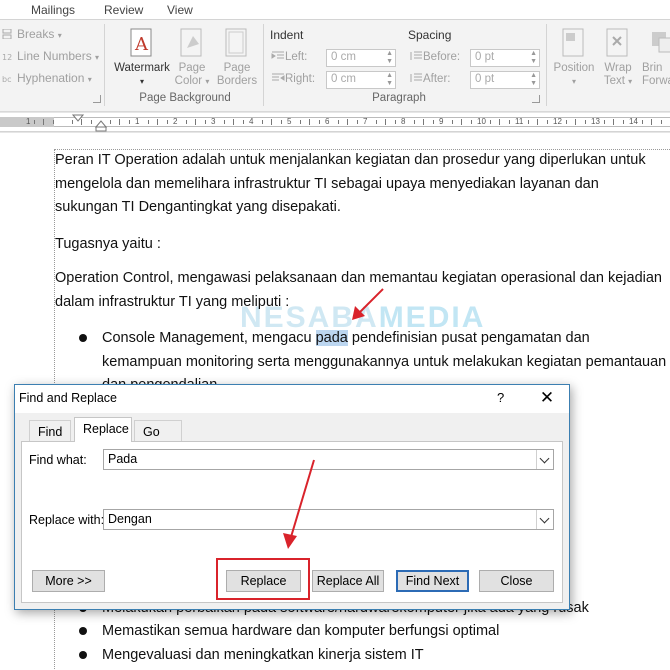  What do you see at coordinates (103, 429) in the screenshot?
I see `tab-replace: Replace` at bounding box center [103, 429].